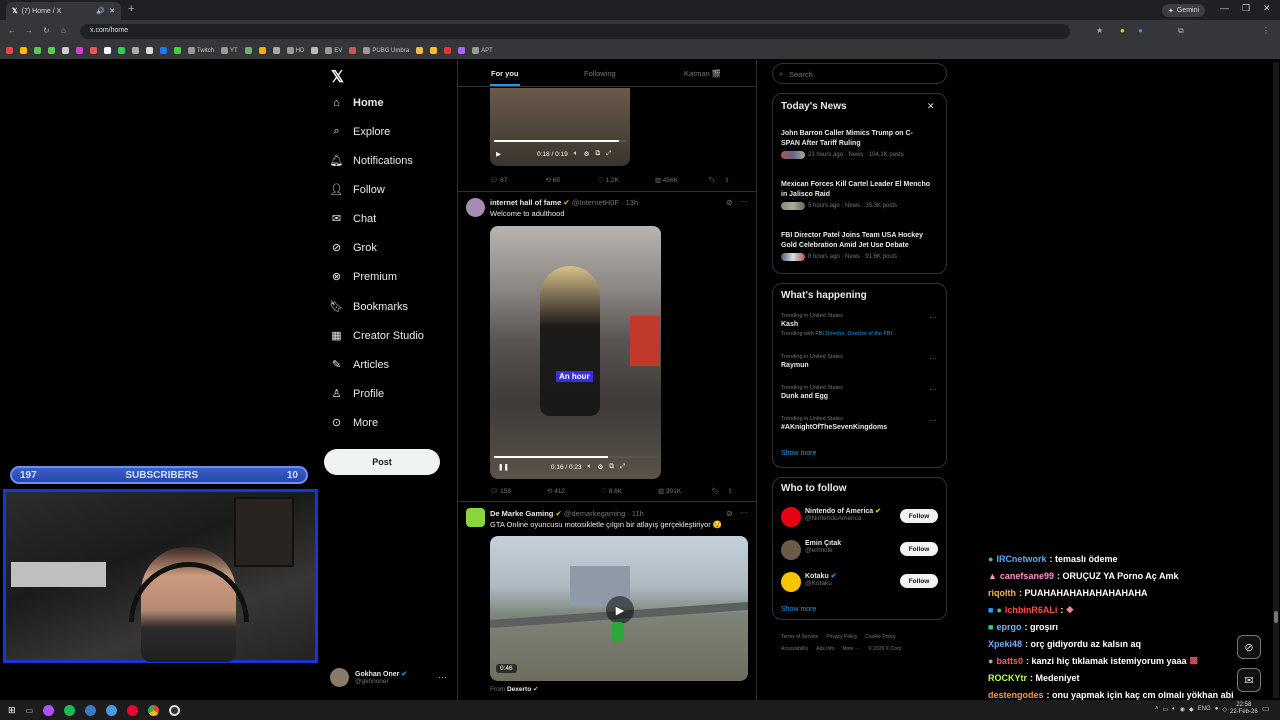  Describe the element at coordinates (337, 77) in the screenshot. I see `x-logo-icon: 𝕏` at that location.